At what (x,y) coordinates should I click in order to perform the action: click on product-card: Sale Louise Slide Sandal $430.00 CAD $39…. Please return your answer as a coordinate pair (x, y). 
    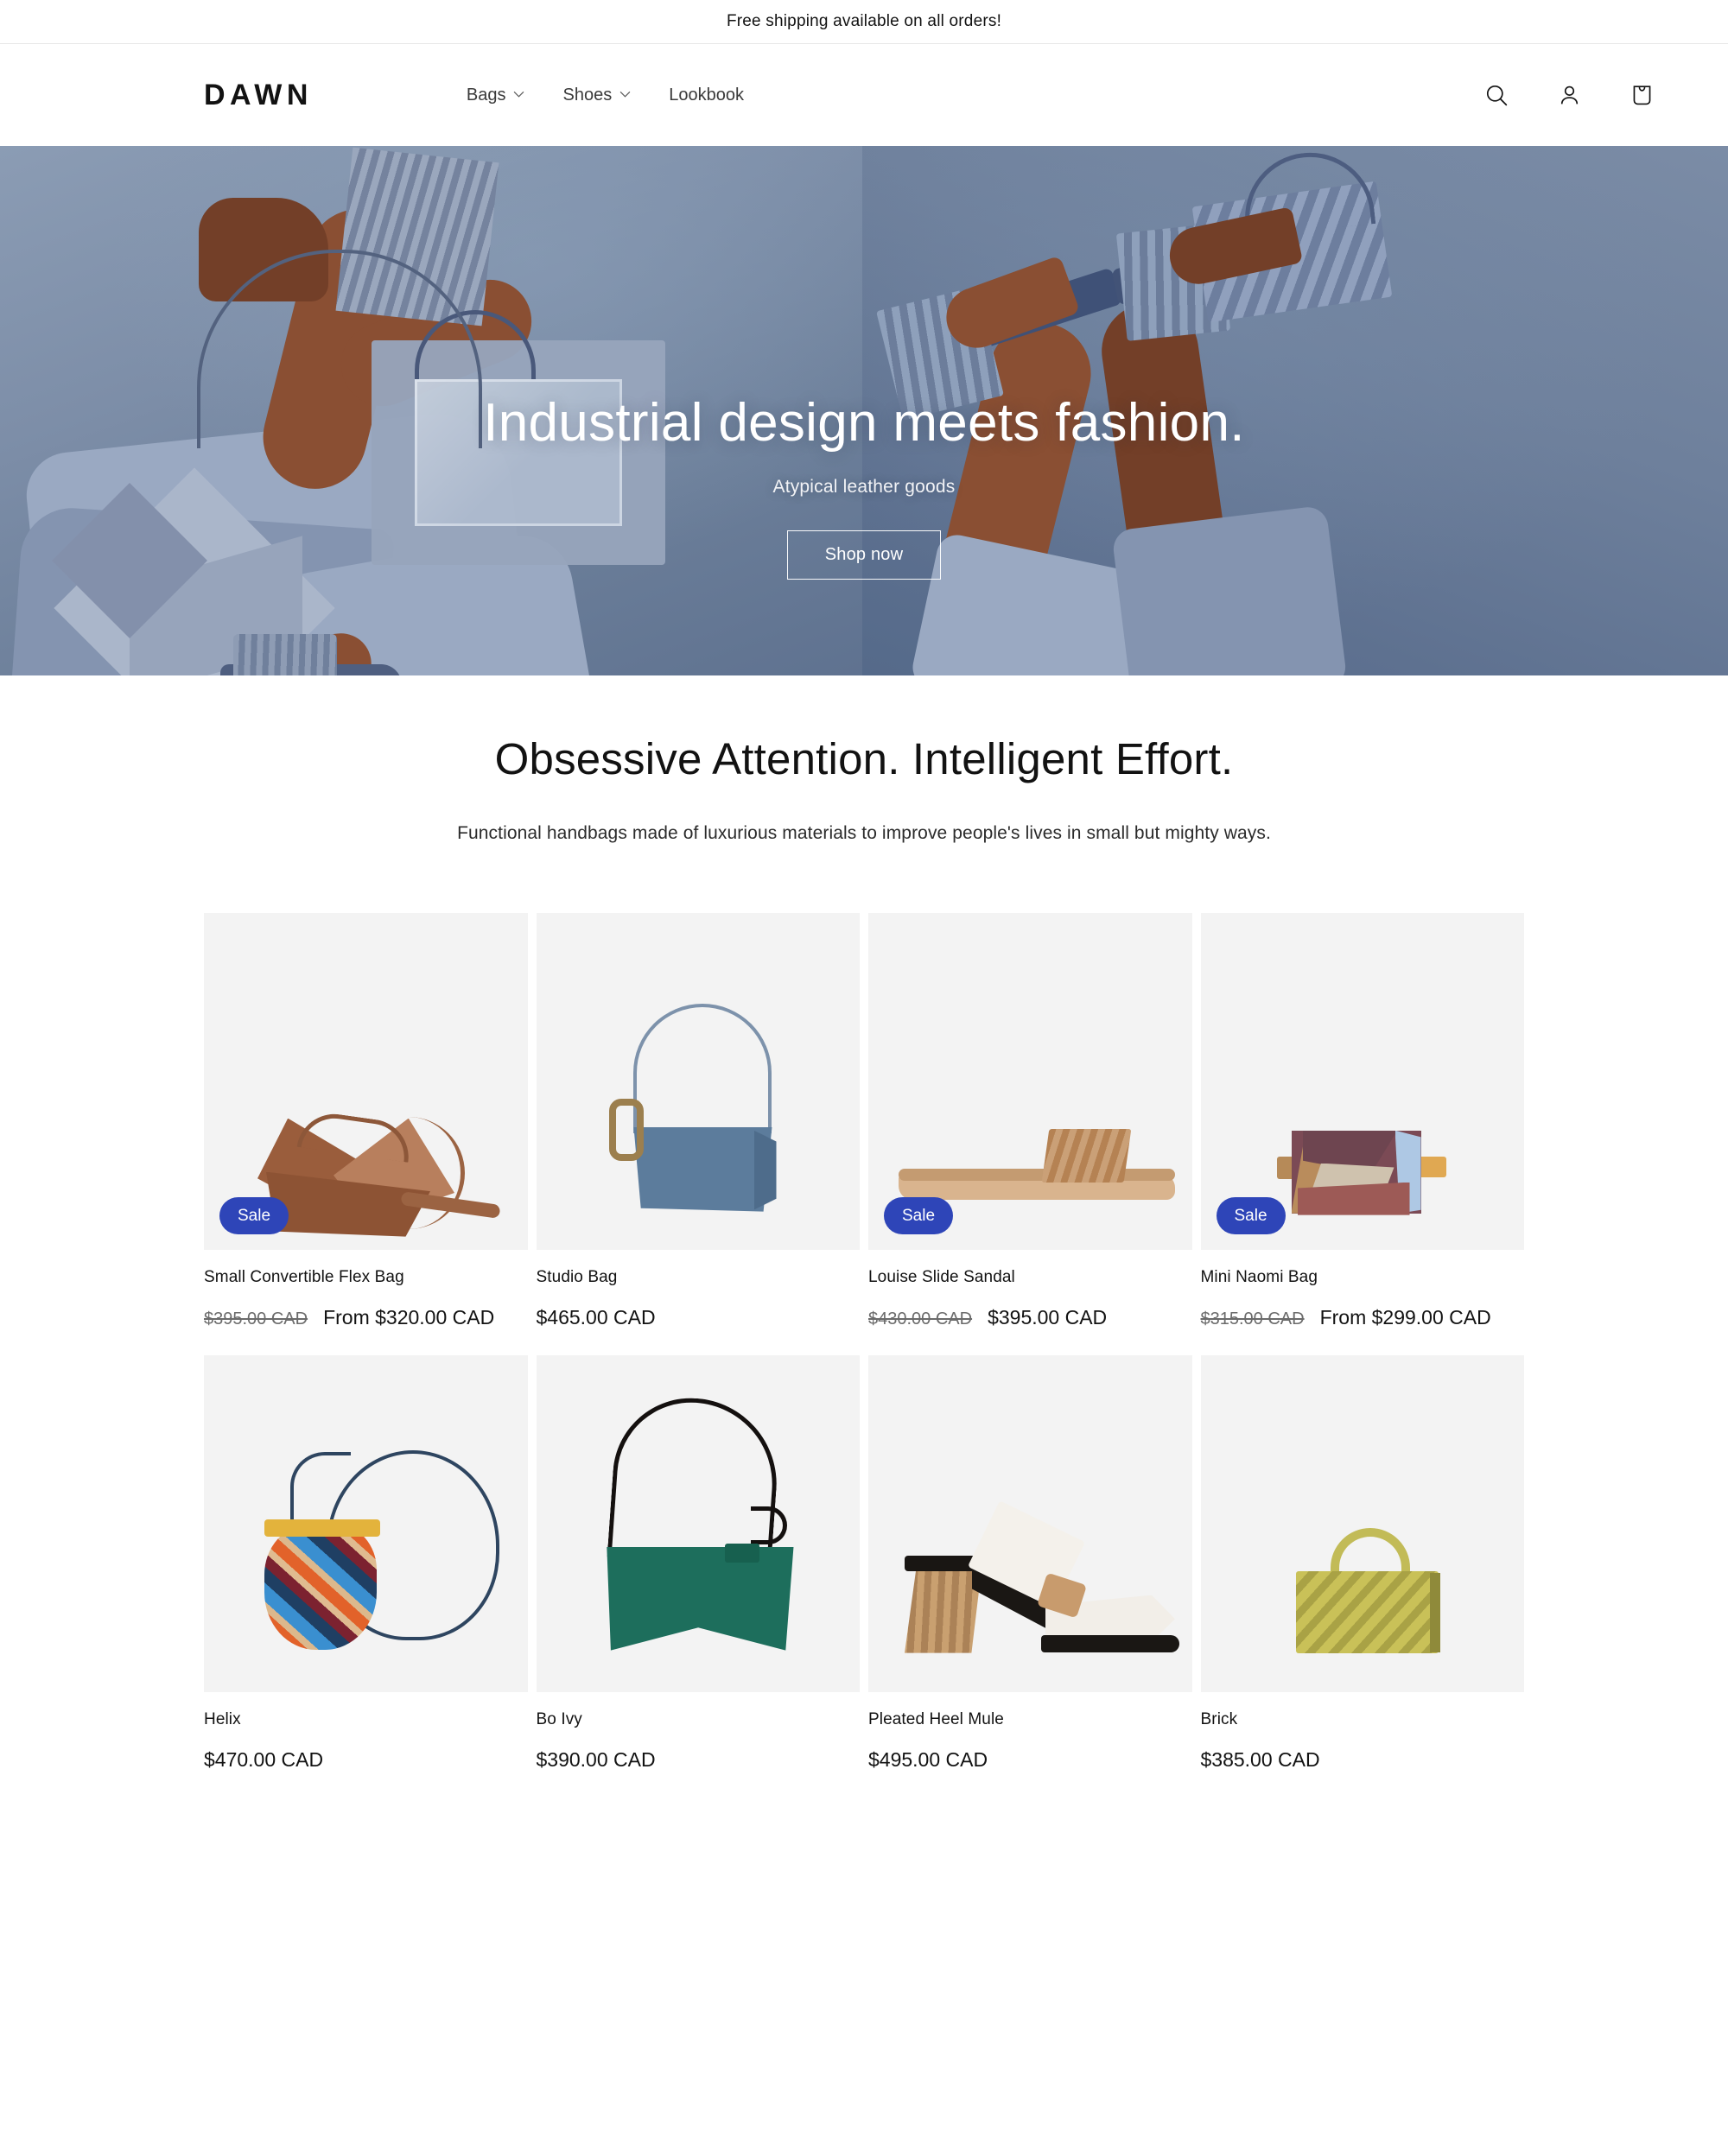
    Looking at the image, I should click on (1030, 1120).